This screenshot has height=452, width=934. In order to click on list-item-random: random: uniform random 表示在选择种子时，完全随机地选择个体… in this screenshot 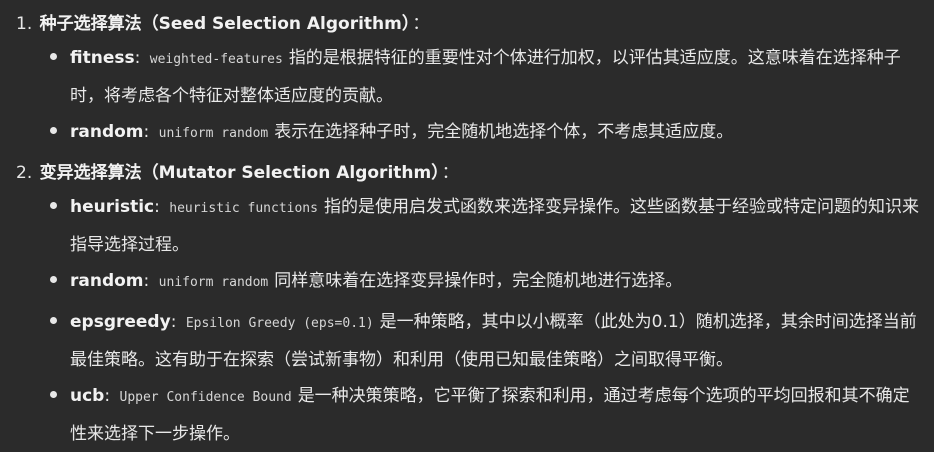, I will do `click(488, 133)`.